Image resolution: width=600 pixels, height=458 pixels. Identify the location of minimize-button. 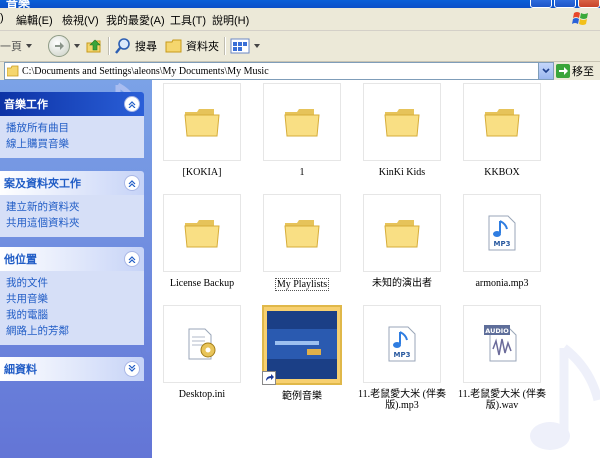
(541, 4).